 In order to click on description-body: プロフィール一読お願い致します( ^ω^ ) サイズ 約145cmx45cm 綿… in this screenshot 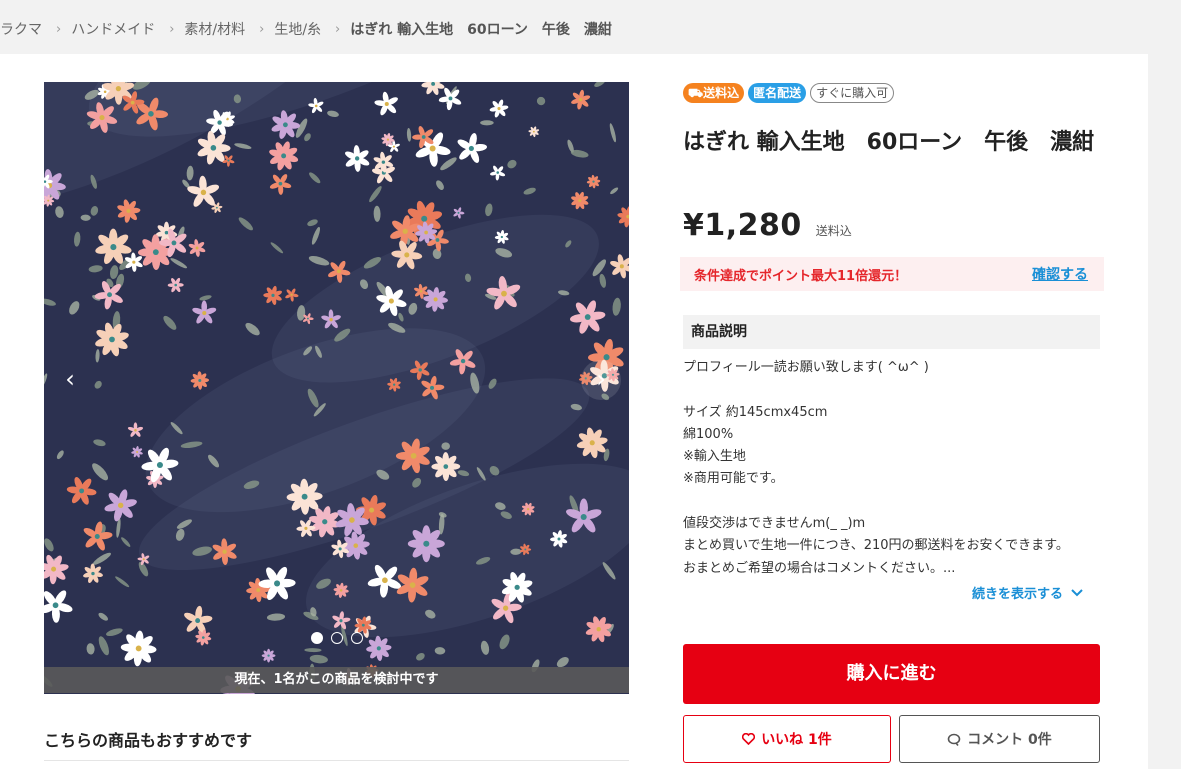, I will do `click(891, 468)`.